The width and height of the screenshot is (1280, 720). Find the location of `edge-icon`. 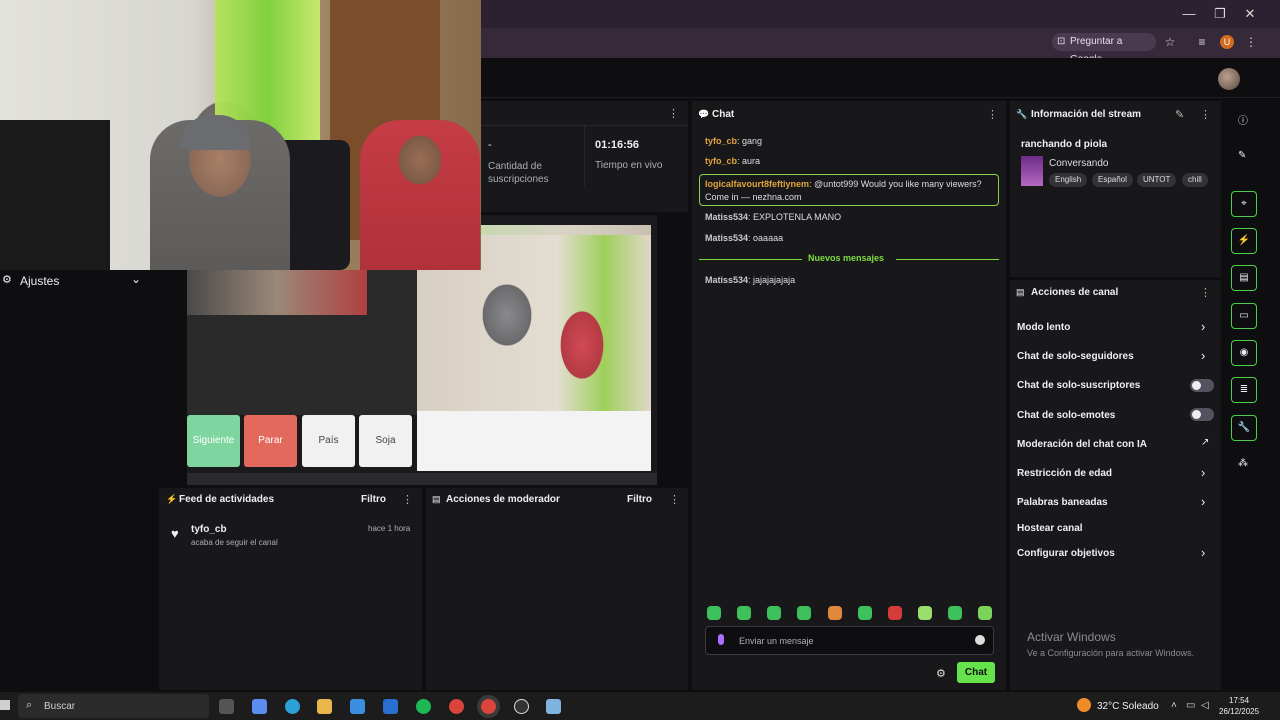

edge-icon is located at coordinates (292, 706).